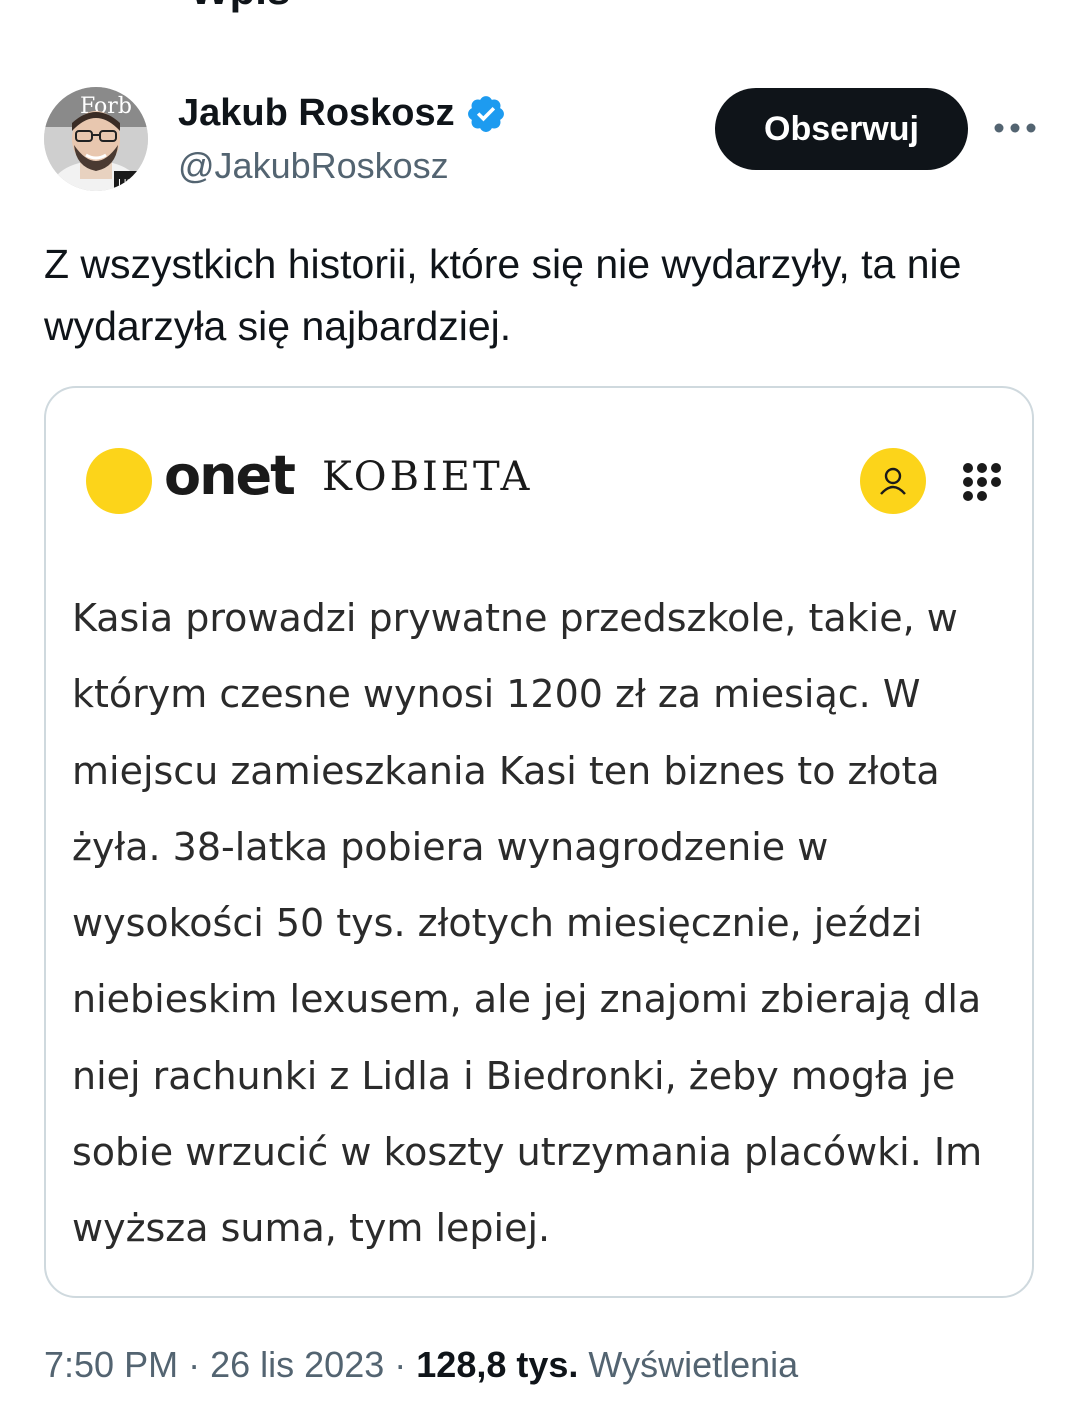 Image resolution: width=1080 pixels, height=1403 pixels. Describe the element at coordinates (427, 477) in the screenshot. I see `section-name: KOBIETA` at that location.